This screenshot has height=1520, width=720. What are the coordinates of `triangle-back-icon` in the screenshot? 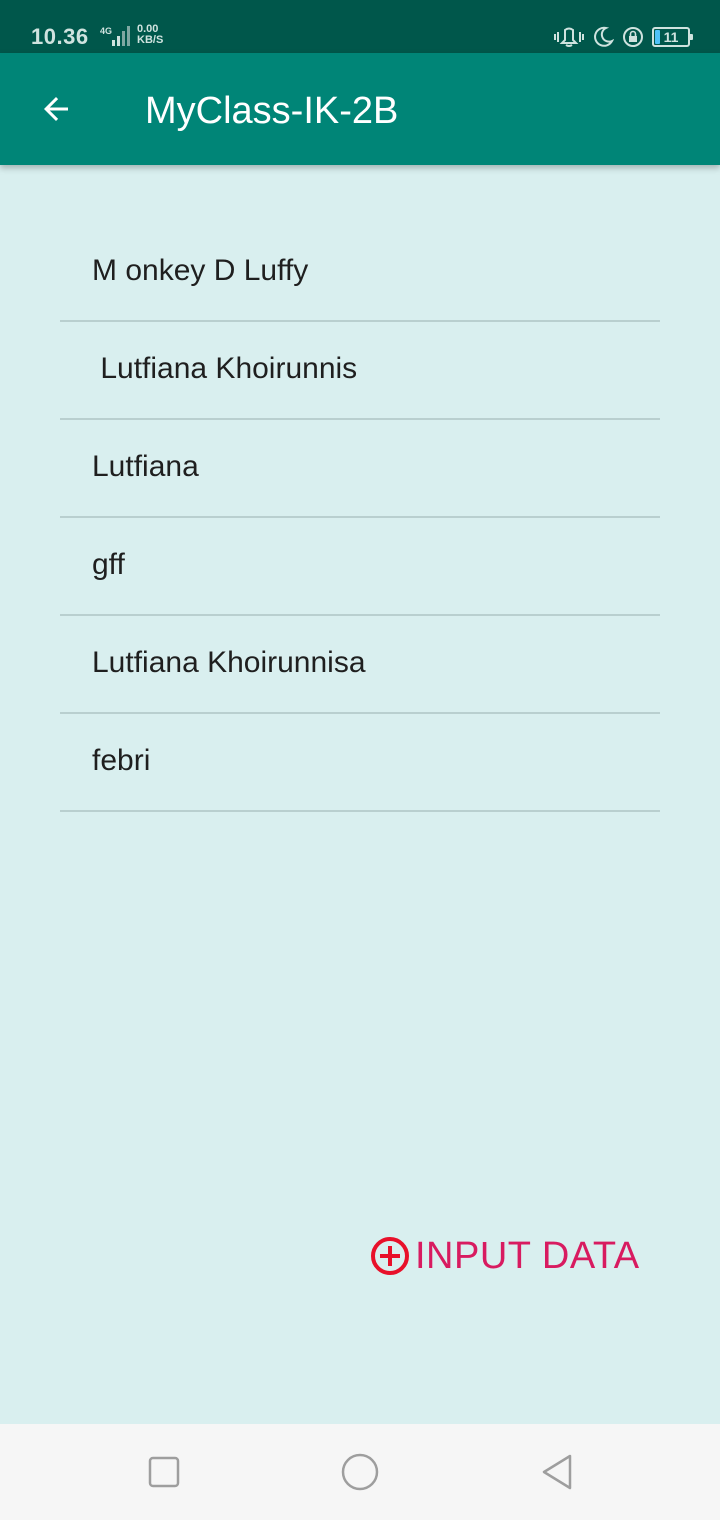 It's located at (557, 1472).